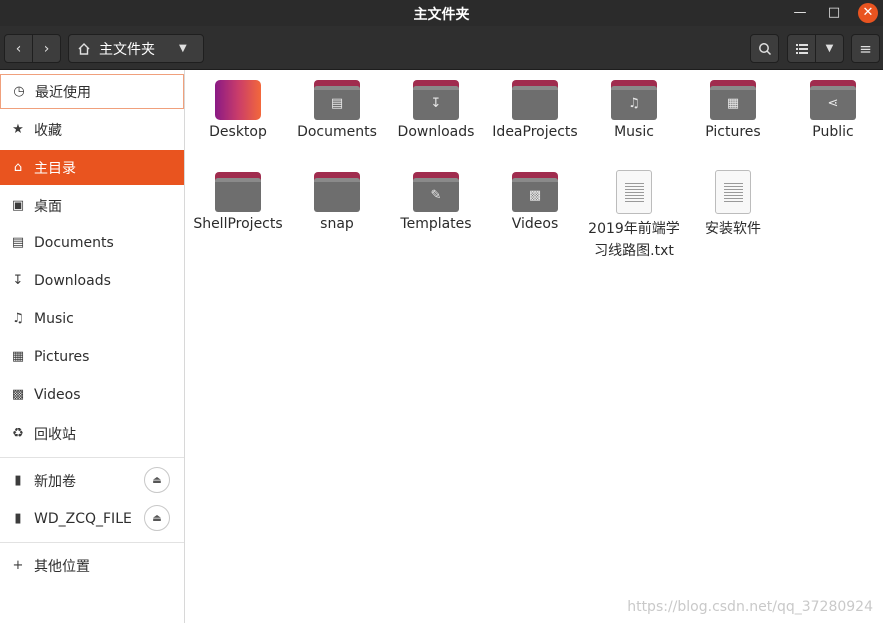 The width and height of the screenshot is (883, 623). I want to click on title-bar: 主文件夹 — □ ✕, so click(441, 13).